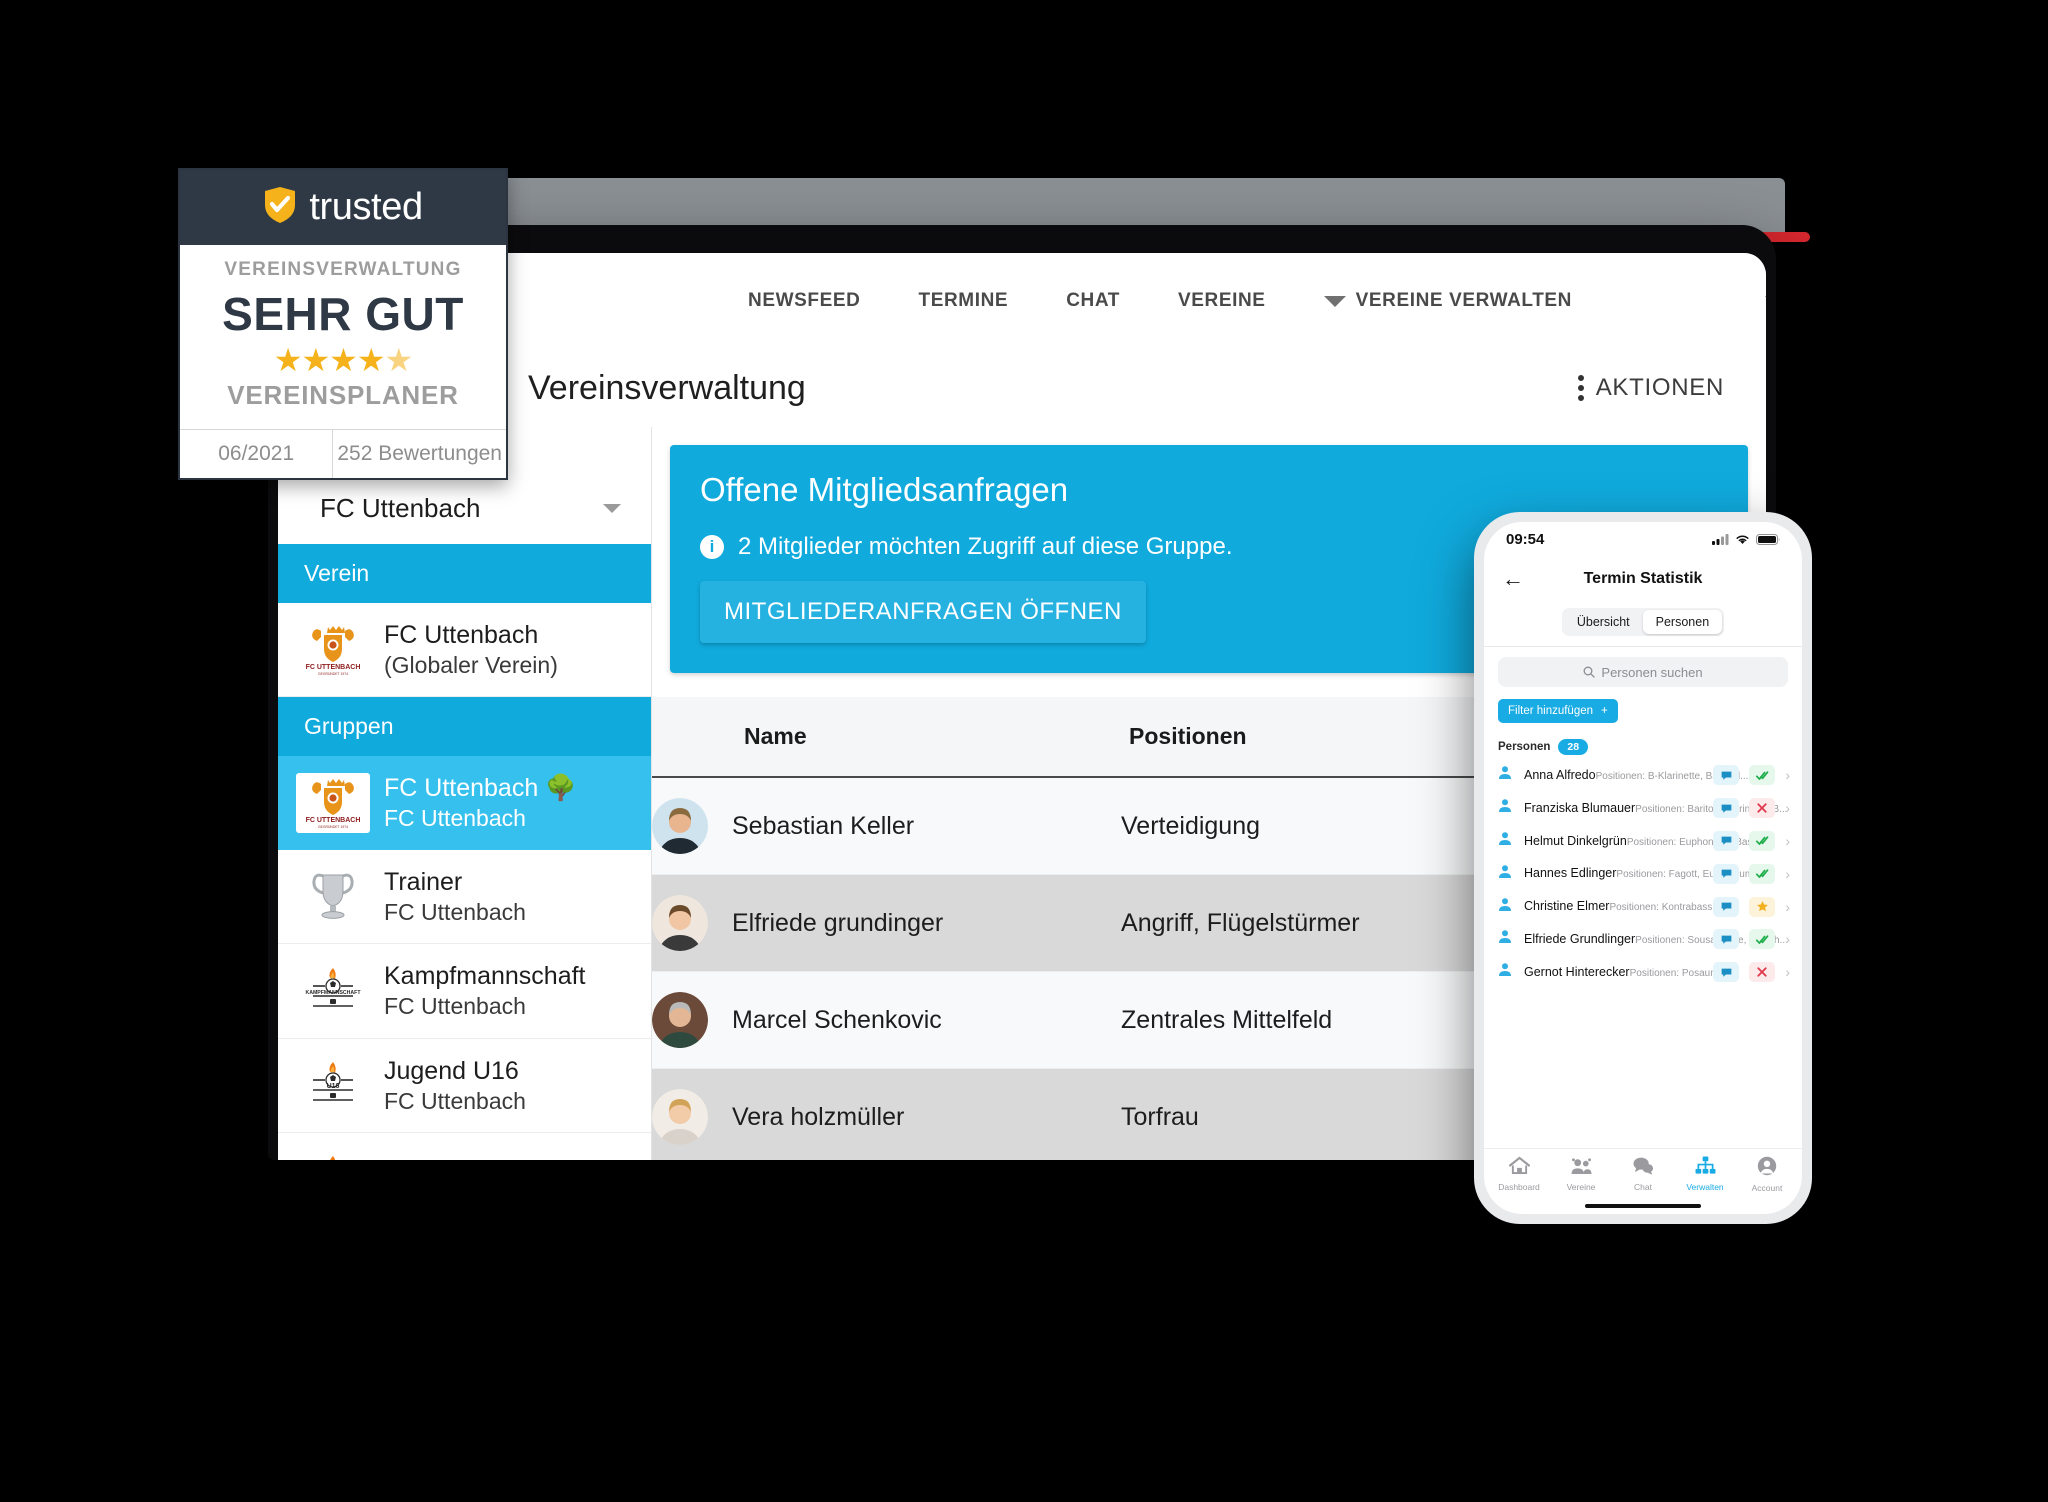 This screenshot has width=2048, height=1502. Describe the element at coordinates (1447, 301) in the screenshot. I see `nav-item-vereine-verwalten: VEREINE VERWALTEN` at that location.